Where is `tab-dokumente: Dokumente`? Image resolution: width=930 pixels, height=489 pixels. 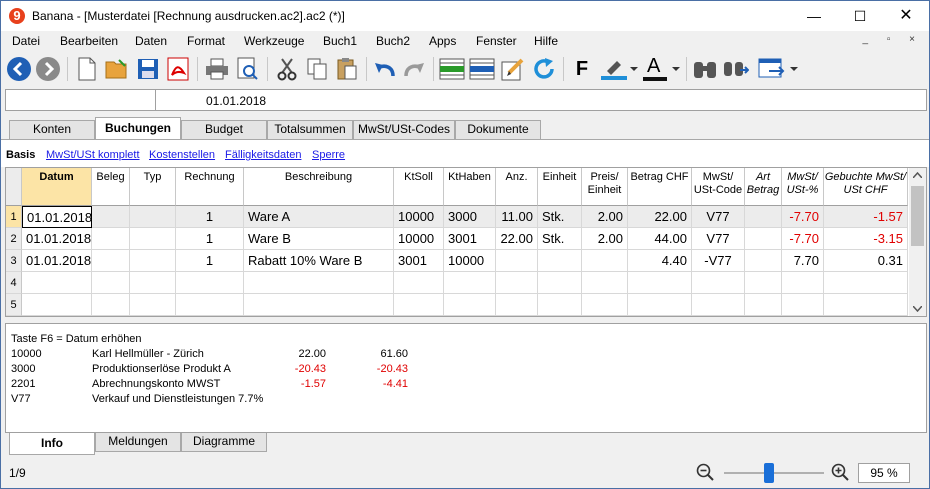
tab-dokumente: Dokumente is located at coordinates (498, 129).